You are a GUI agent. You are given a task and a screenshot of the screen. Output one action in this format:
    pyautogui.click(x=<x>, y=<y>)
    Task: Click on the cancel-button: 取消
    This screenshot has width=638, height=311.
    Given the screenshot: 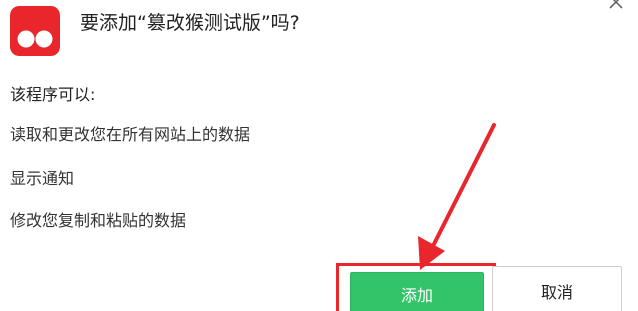 What is the action you would take?
    pyautogui.click(x=557, y=288)
    